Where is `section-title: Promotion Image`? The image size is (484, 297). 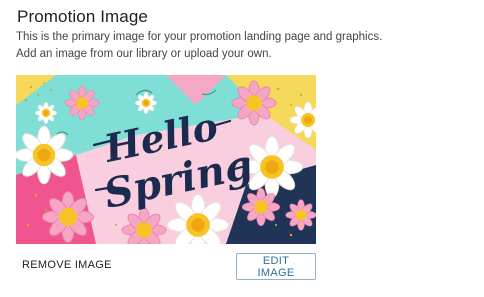 section-title: Promotion Image is located at coordinates (82, 16).